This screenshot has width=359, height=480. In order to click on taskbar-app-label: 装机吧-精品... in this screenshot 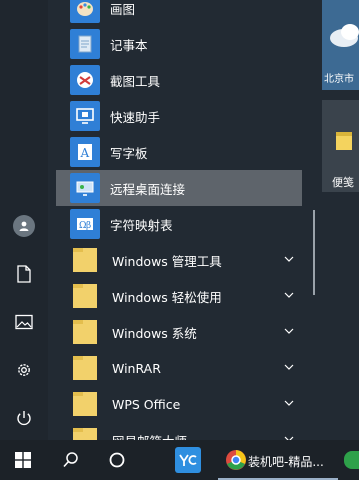, I will do `click(286, 462)`.